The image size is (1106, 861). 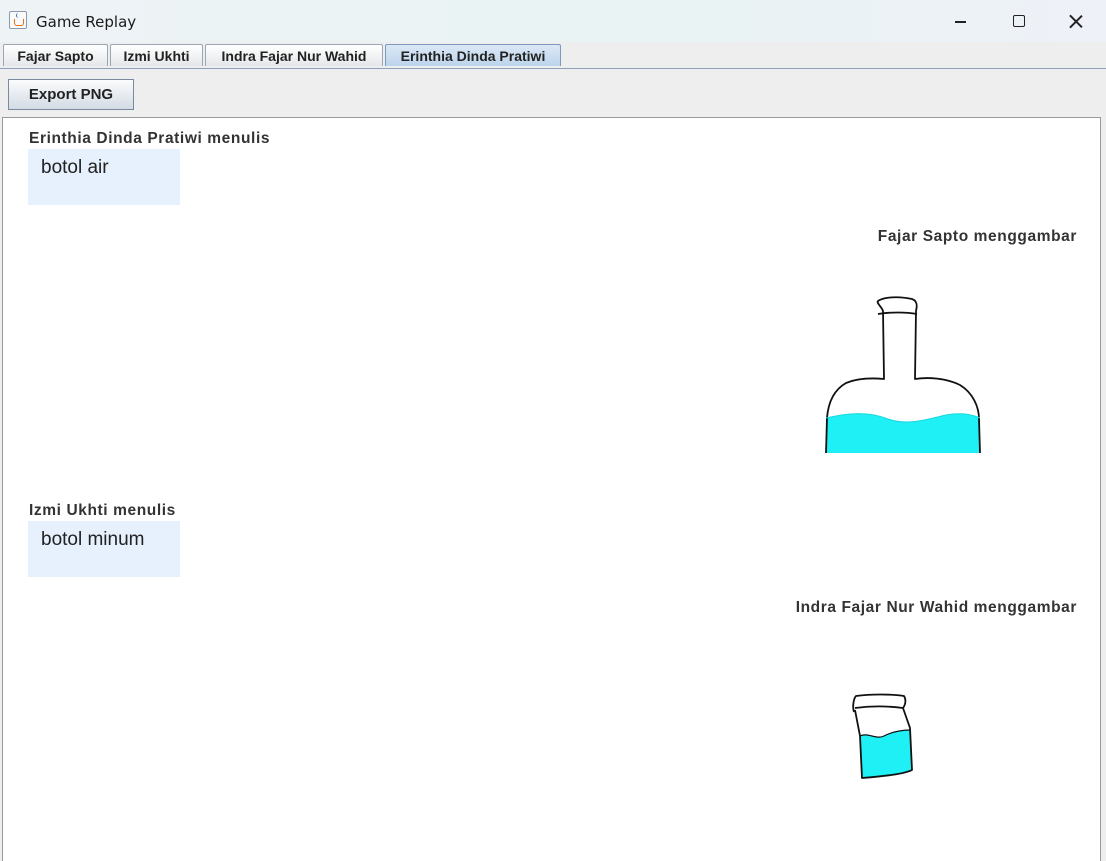 I want to click on toolbar: Export PNG, so click(x=552, y=93).